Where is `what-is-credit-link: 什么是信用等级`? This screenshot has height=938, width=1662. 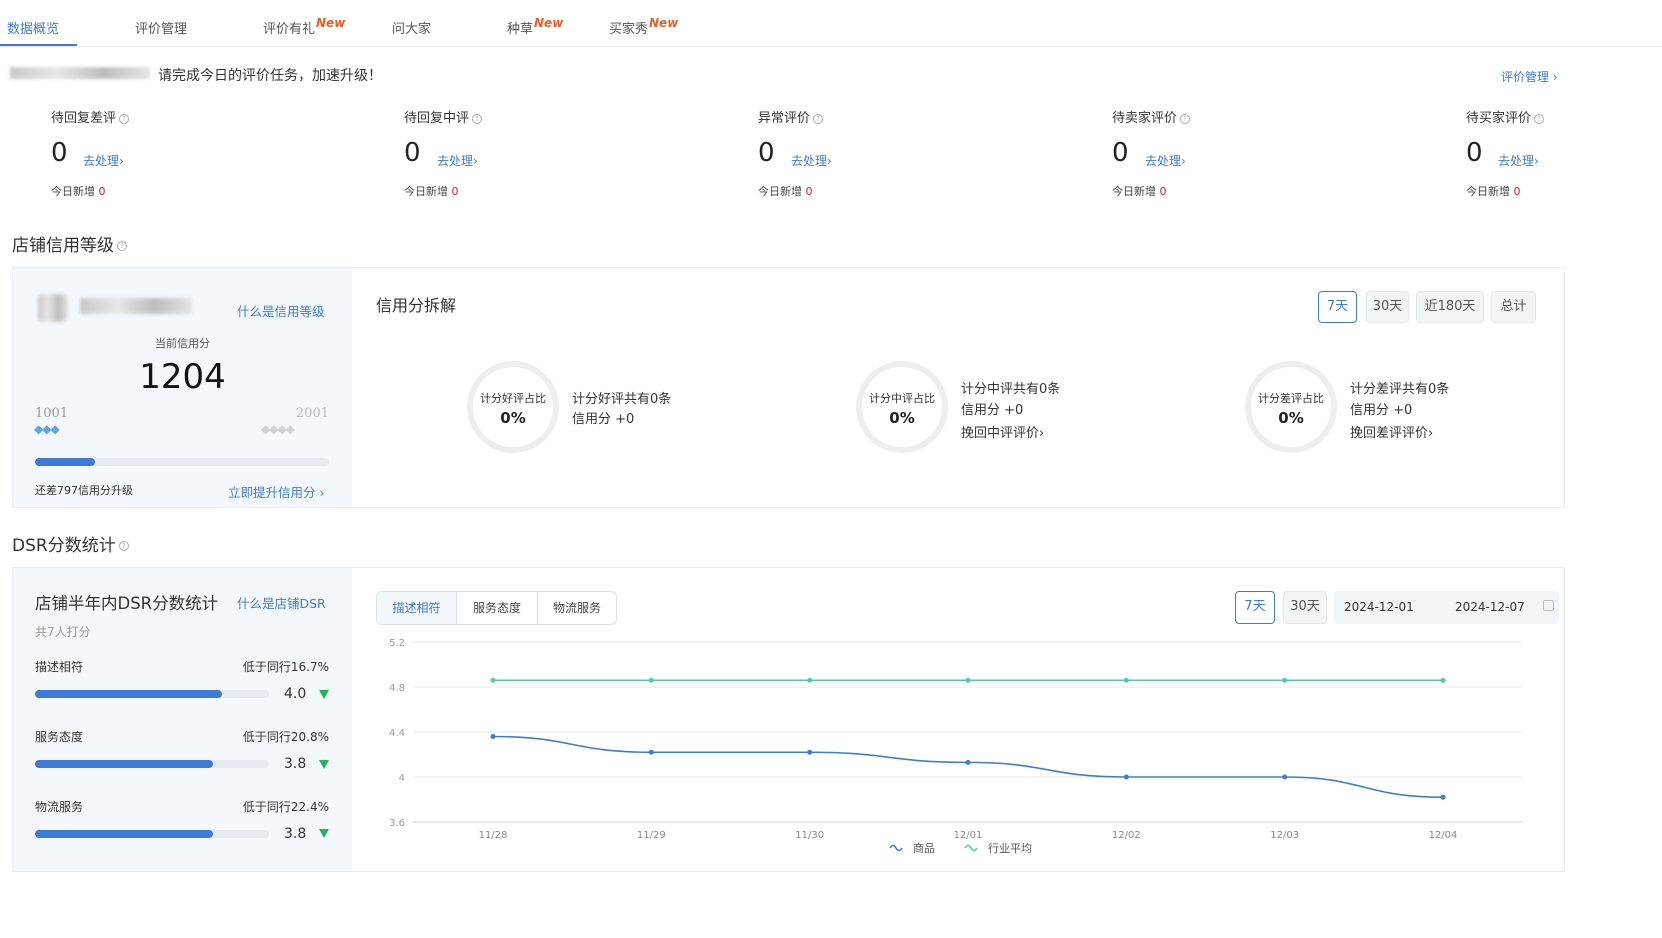 what-is-credit-link: 什么是信用等级 is located at coordinates (281, 310).